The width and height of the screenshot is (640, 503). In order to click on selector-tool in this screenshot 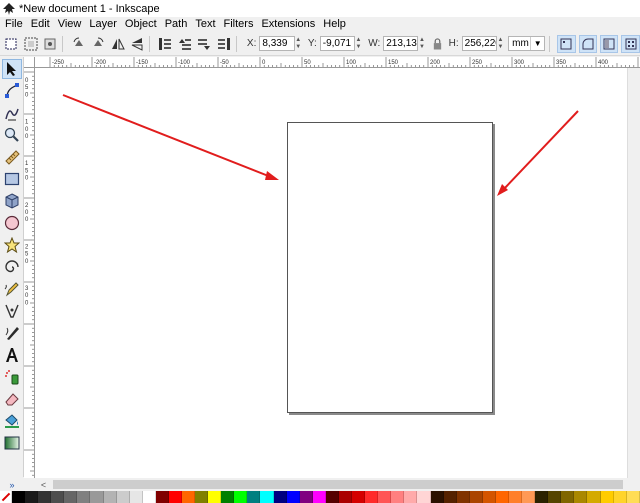, I will do `click(12, 69)`.